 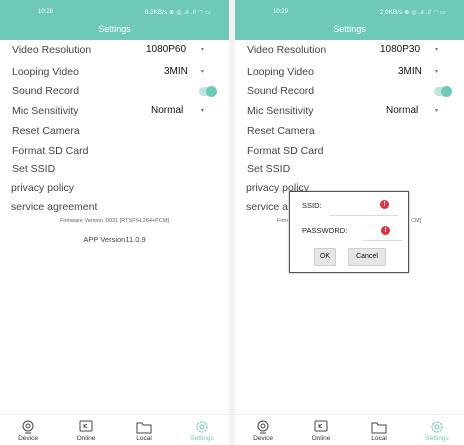 I want to click on ssid-label: SSID:, so click(x=312, y=205).